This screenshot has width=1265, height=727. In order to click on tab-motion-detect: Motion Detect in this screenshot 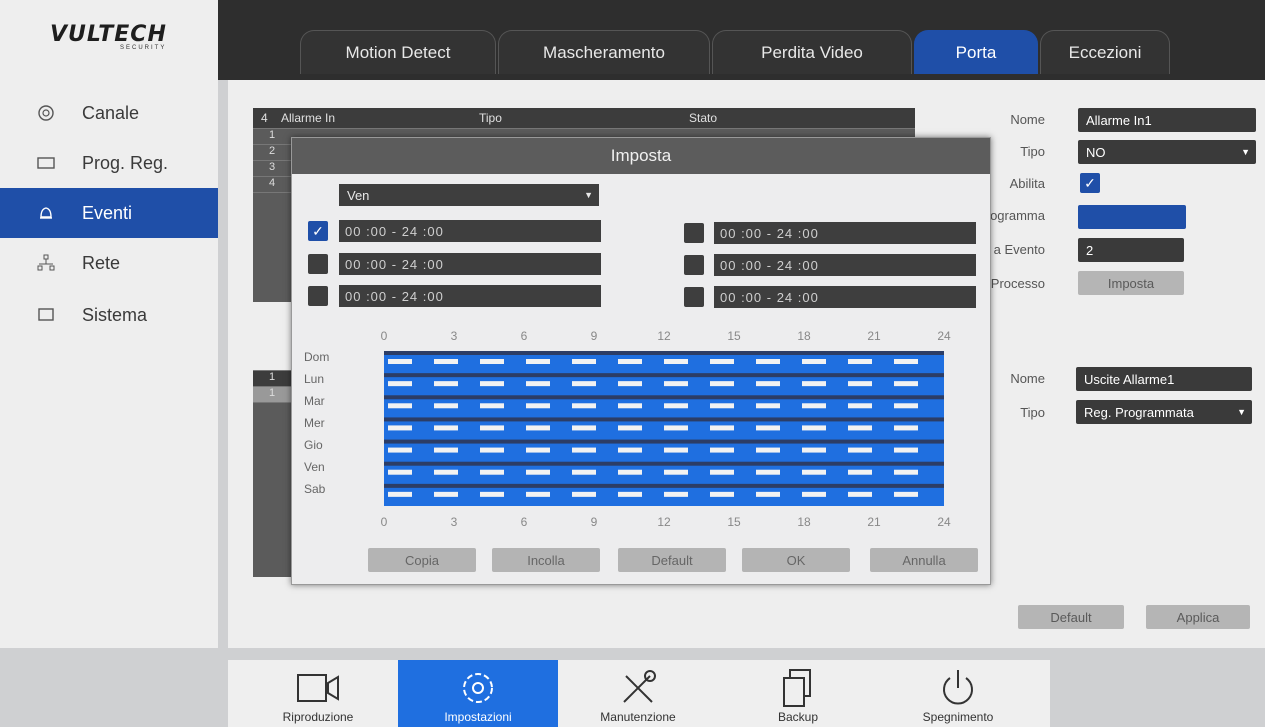, I will do `click(398, 52)`.